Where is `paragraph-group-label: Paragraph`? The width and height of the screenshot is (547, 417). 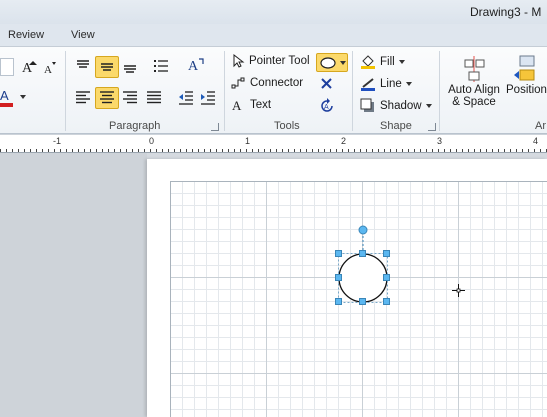
paragraph-group-label: Paragraph is located at coordinates (135, 126).